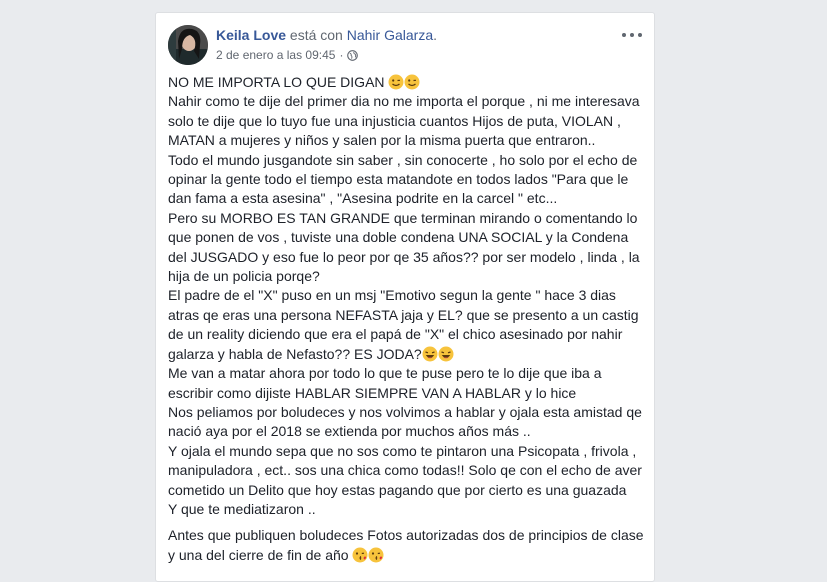 The image size is (827, 582). What do you see at coordinates (244, 276) in the screenshot?
I see `post-line: hija de un policia porqe?` at bounding box center [244, 276].